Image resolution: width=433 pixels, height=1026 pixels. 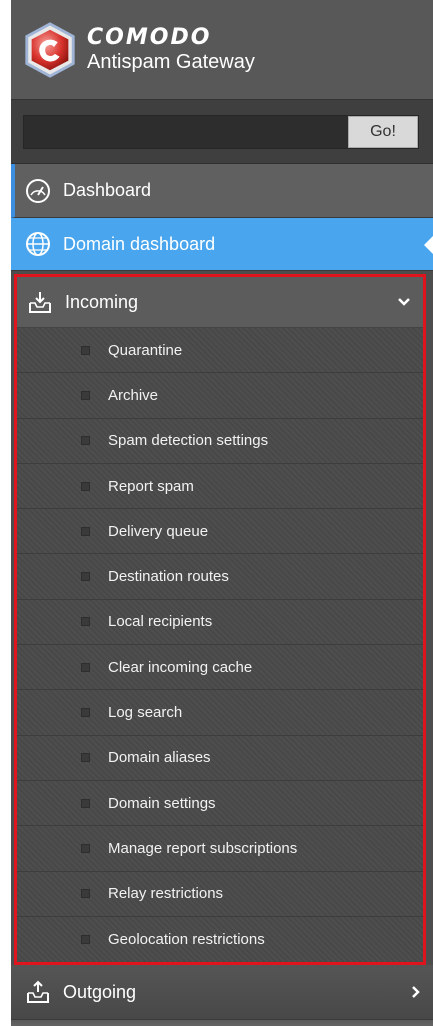 What do you see at coordinates (162, 803) in the screenshot?
I see `submenu-item-label: Domain settings` at bounding box center [162, 803].